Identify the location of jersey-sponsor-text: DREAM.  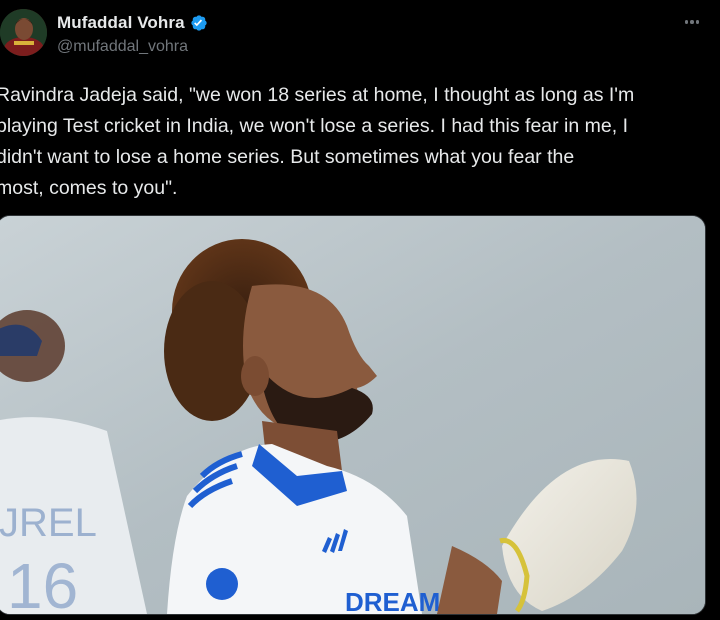
(392, 600).